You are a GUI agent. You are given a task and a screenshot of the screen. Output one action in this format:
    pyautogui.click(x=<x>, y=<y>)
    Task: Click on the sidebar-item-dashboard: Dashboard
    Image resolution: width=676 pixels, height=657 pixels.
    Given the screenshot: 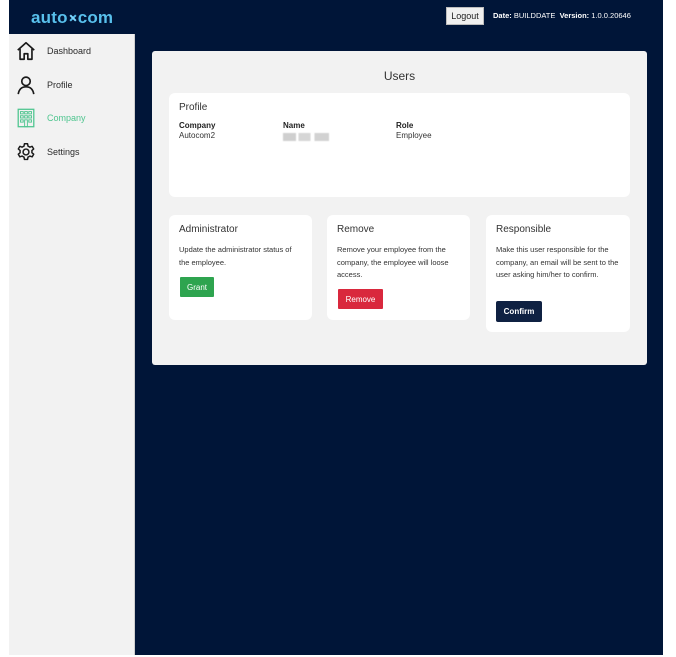 What is the action you would take?
    pyautogui.click(x=72, y=51)
    